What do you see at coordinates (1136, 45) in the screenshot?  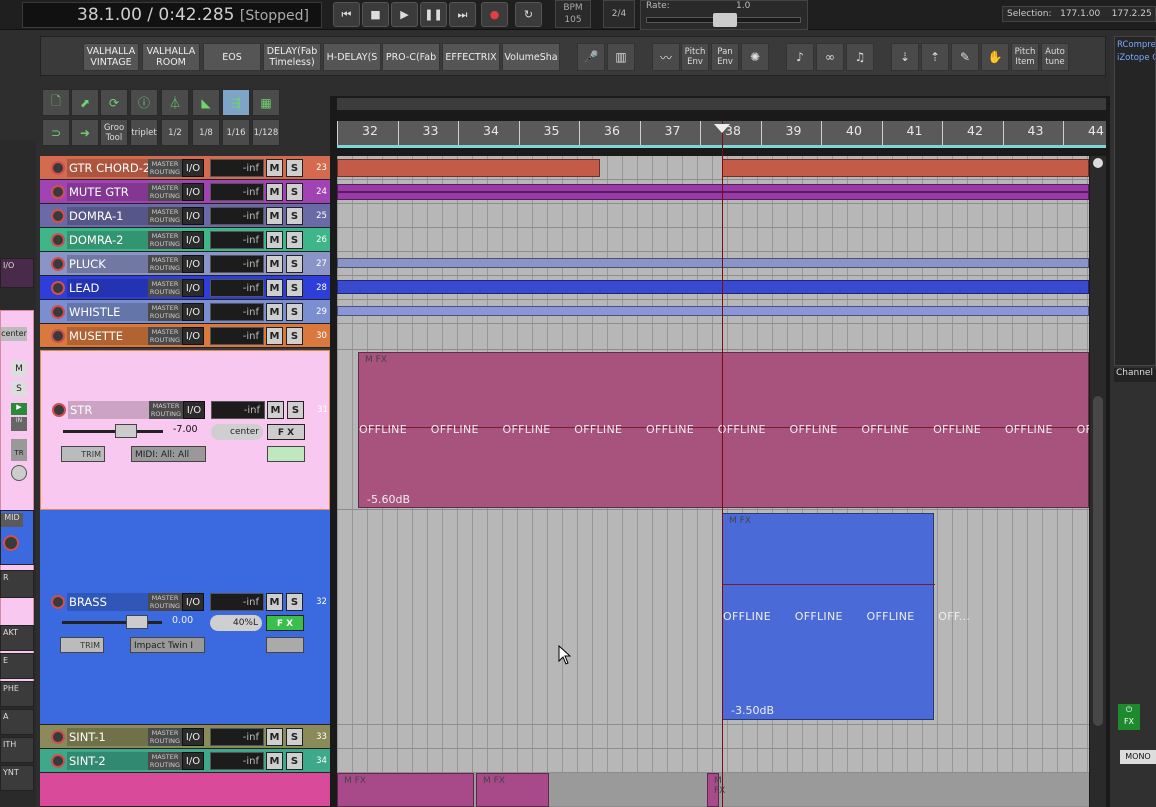 I see `fx-chain-item: RCompre` at bounding box center [1136, 45].